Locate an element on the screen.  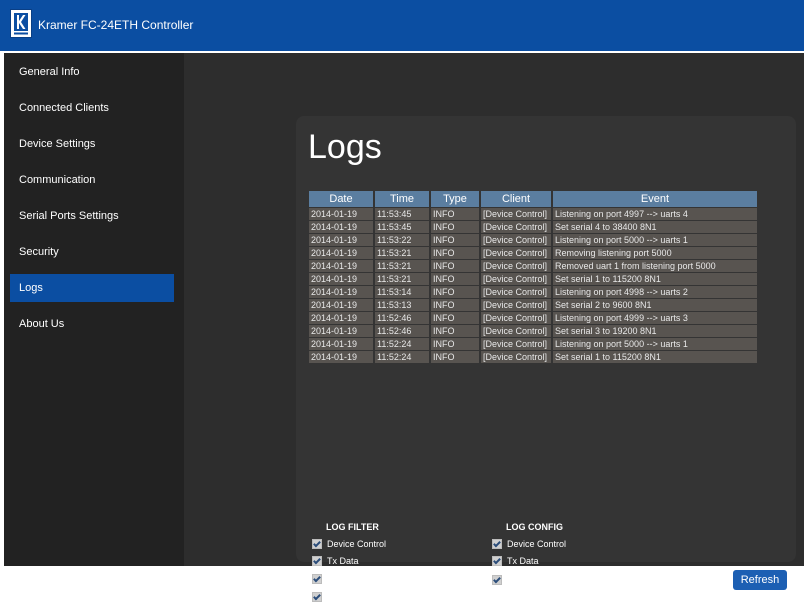
config-device-control-checkbox is located at coordinates (497, 544).